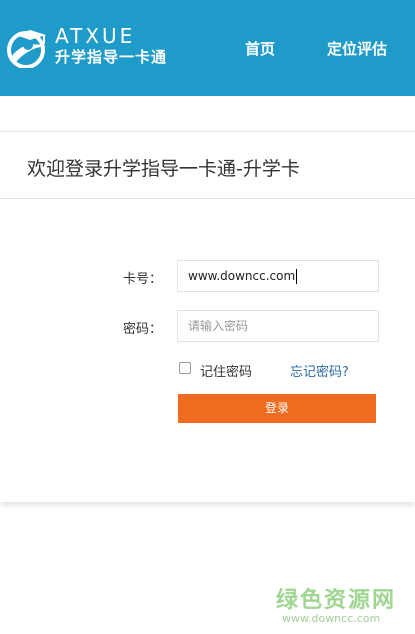 This screenshot has width=415, height=634. I want to click on site-logo: ATXUE 升学指导一卡通, so click(93, 47).